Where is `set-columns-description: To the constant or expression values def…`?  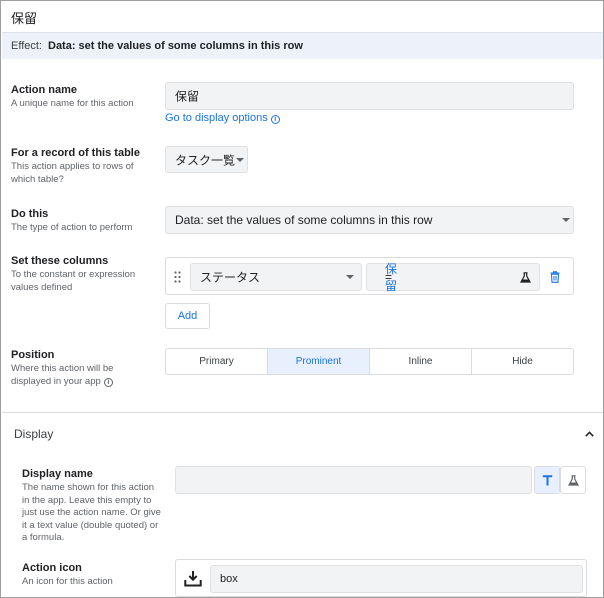 set-columns-description: To the constant or expression values def… is located at coordinates (73, 281).